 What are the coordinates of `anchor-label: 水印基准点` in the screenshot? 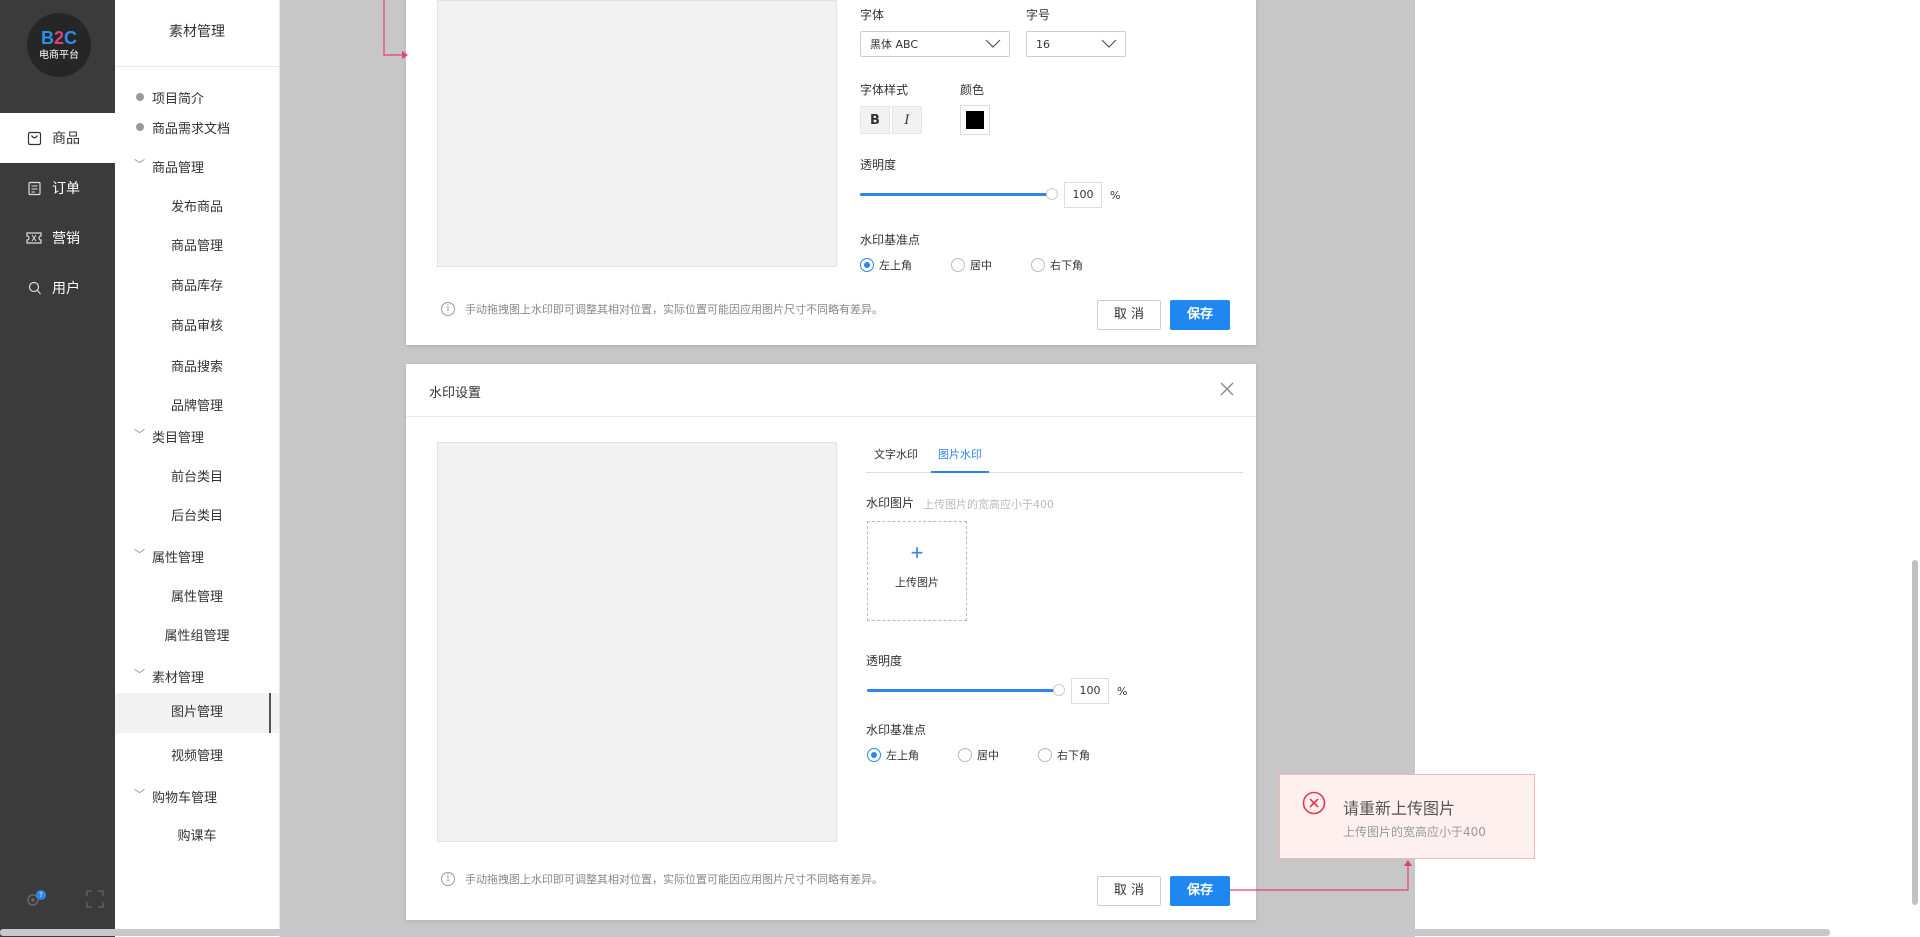 It's located at (890, 240).